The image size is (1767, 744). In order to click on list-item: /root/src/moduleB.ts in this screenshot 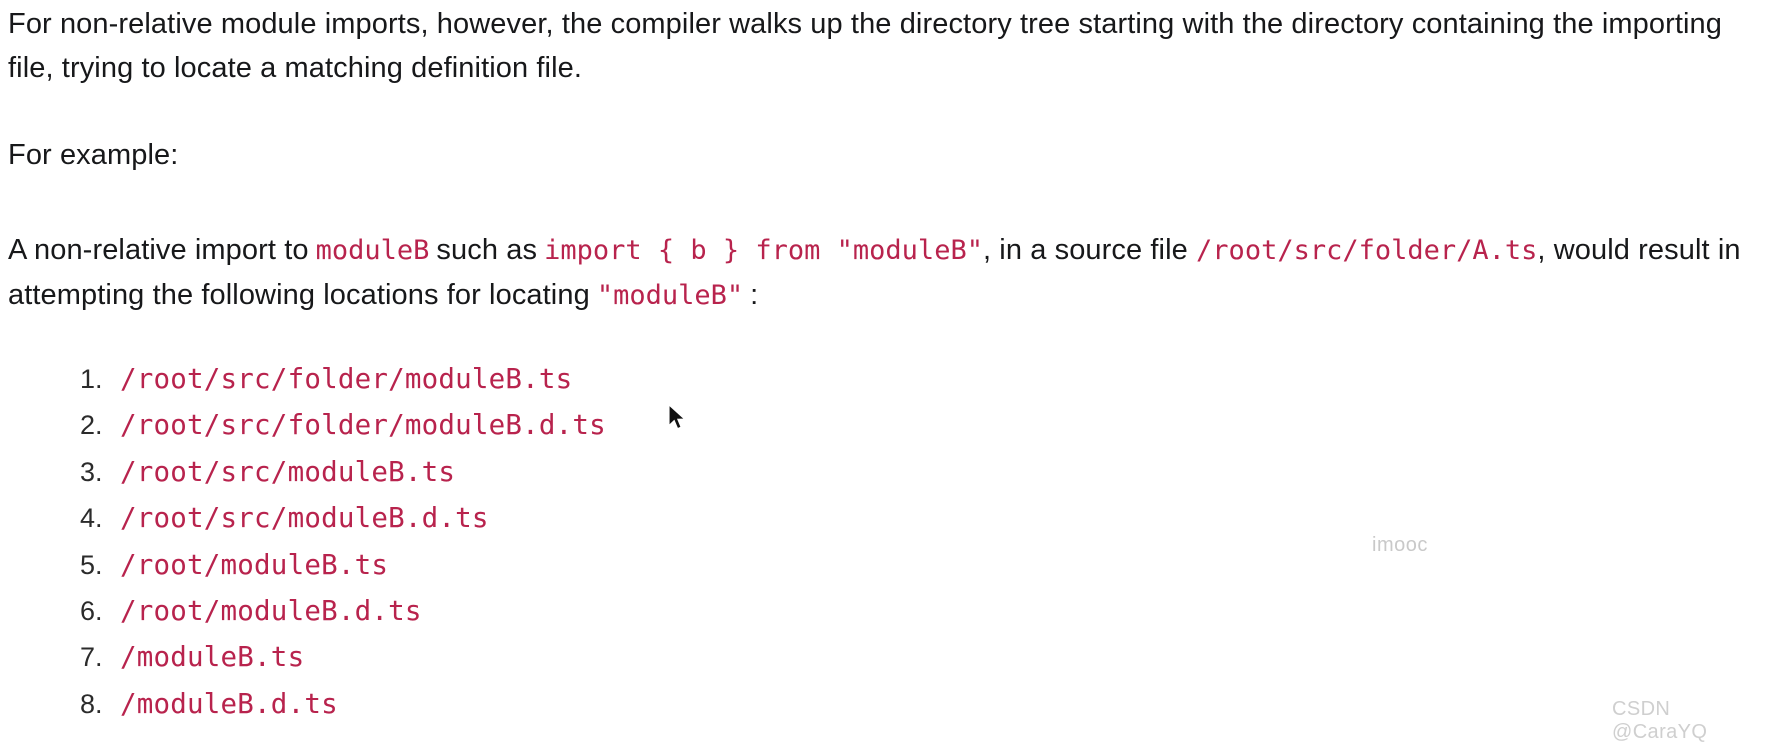, I will do `click(358, 472)`.